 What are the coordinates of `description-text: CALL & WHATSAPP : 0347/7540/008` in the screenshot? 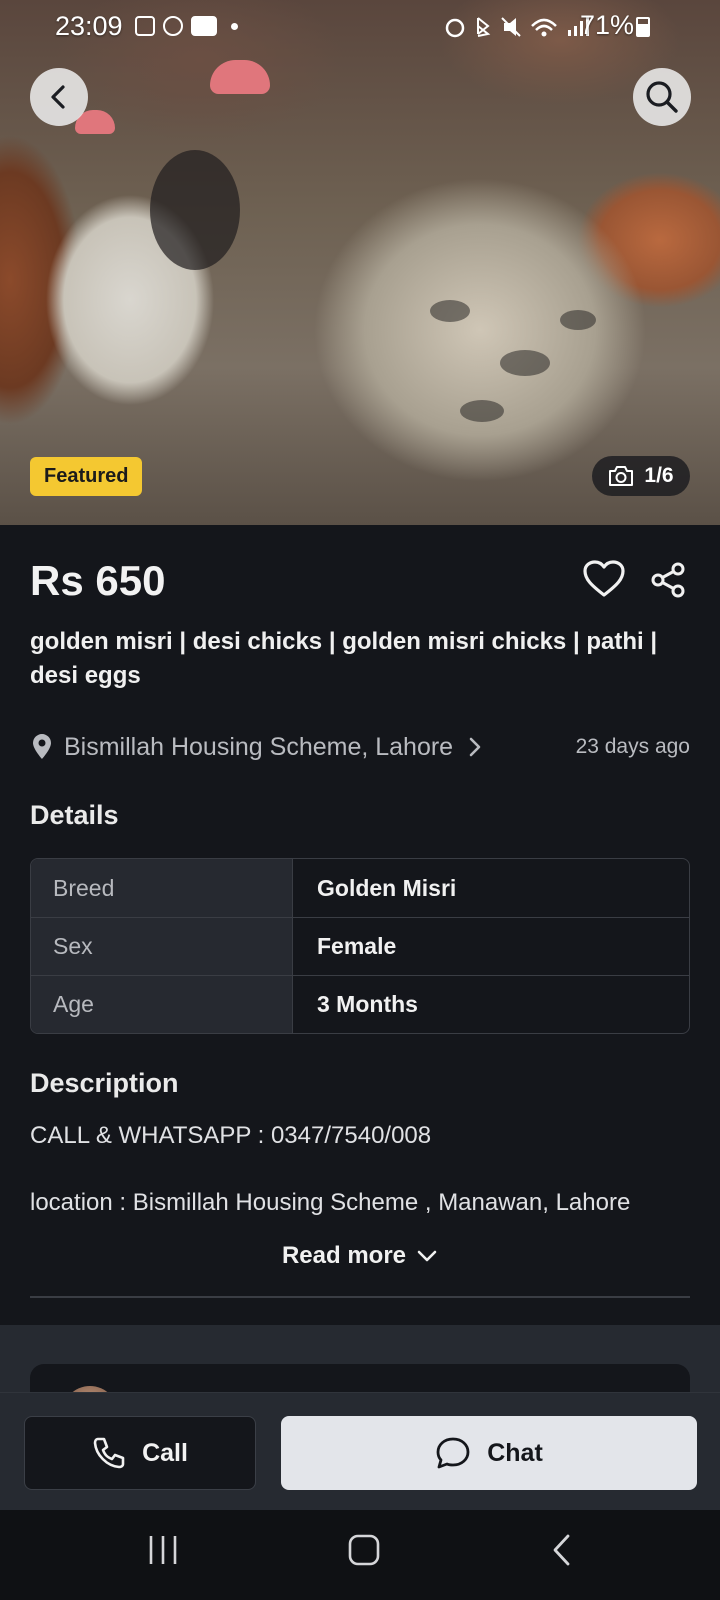 It's located at (231, 1135).